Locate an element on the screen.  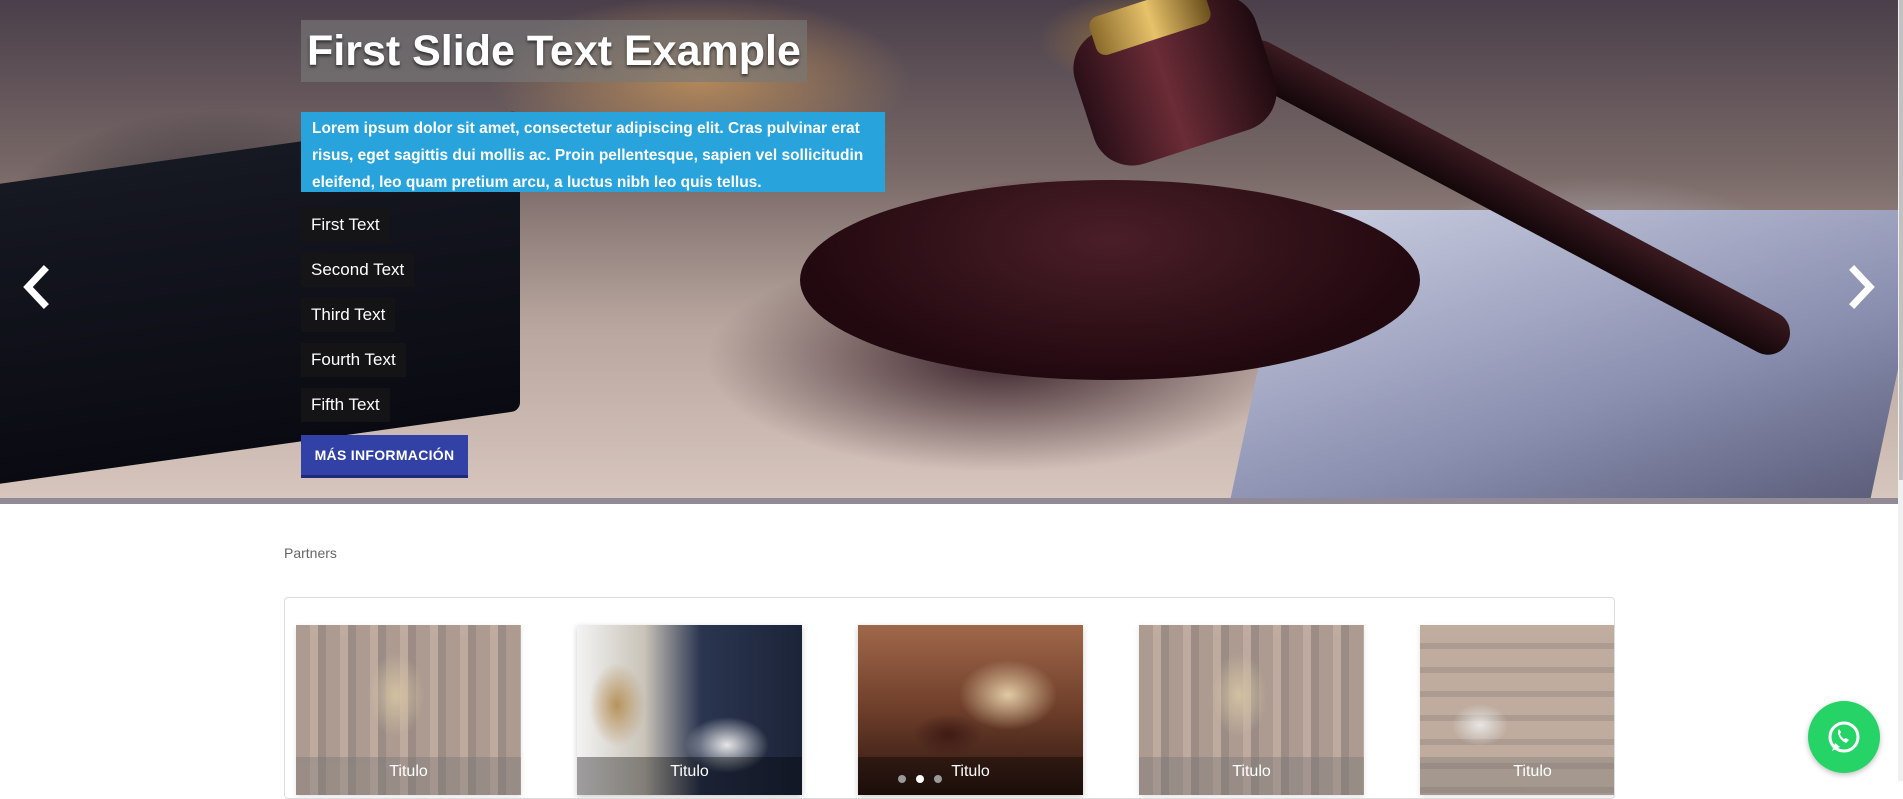
carousel-dots is located at coordinates (920, 779).